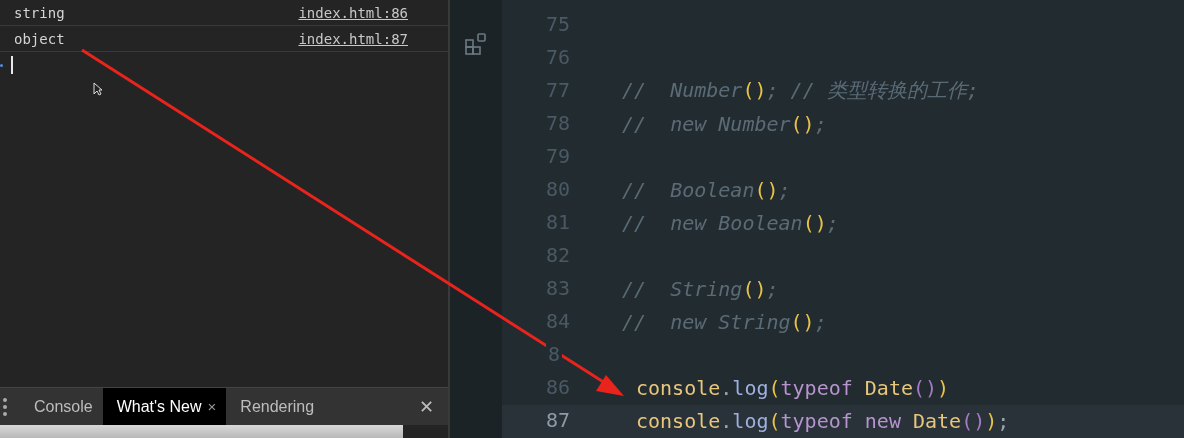 The width and height of the screenshot is (1184, 438). I want to click on source-link: index.html:86, so click(353, 12).